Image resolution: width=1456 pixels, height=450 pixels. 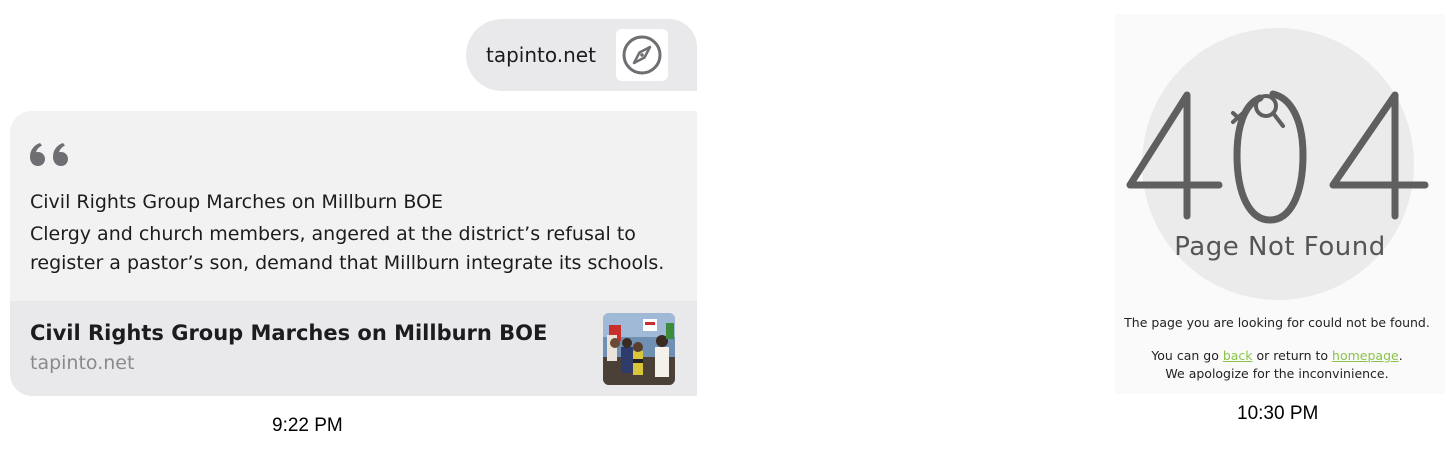 What do you see at coordinates (1277, 373) in the screenshot?
I see `error-apology: We apologize for the inconvinience.` at bounding box center [1277, 373].